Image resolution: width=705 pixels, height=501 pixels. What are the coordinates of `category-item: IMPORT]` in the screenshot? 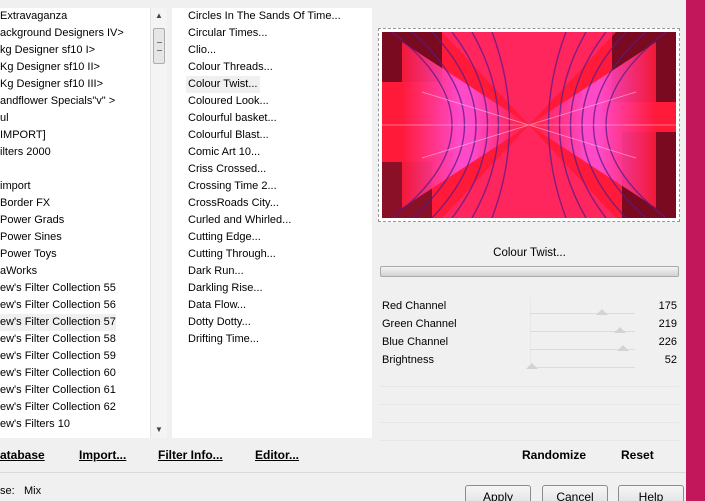 It's located at (23, 135).